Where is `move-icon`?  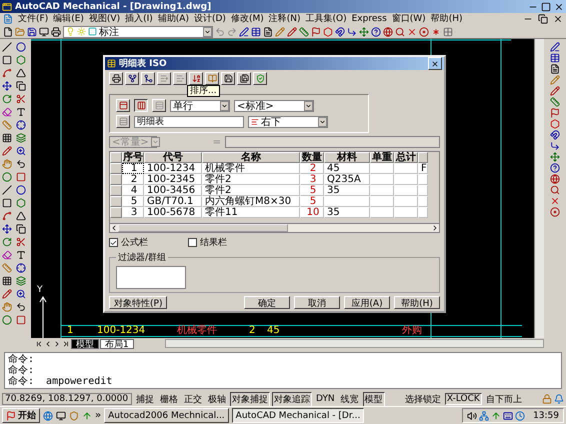
move-icon is located at coordinates (7, 86).